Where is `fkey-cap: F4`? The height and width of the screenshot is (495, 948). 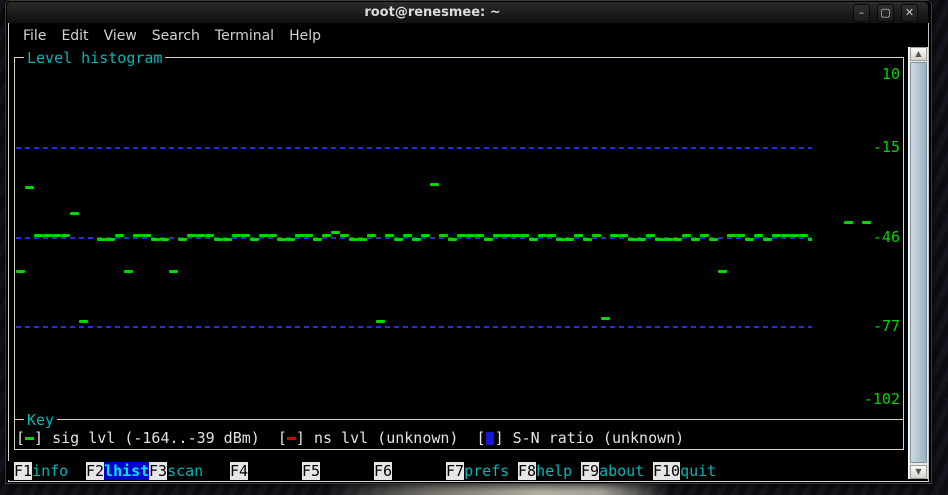
fkey-cap: F4 is located at coordinates (239, 471).